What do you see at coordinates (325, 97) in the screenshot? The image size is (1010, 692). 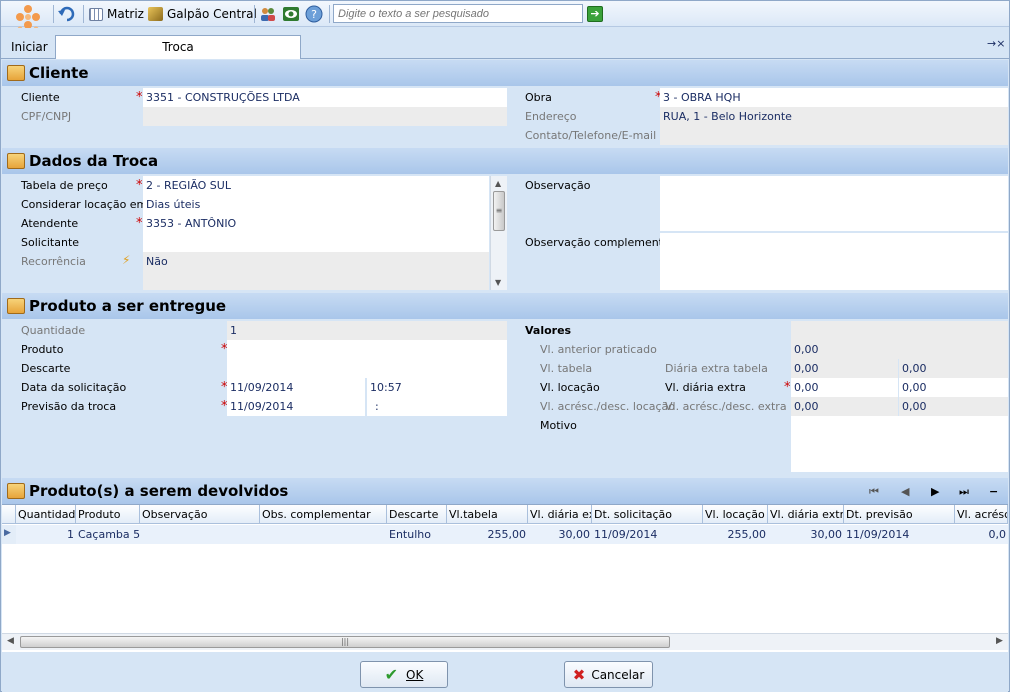 I see `cliente-field: 3351 - CONSTRUÇÕES LTDA` at bounding box center [325, 97].